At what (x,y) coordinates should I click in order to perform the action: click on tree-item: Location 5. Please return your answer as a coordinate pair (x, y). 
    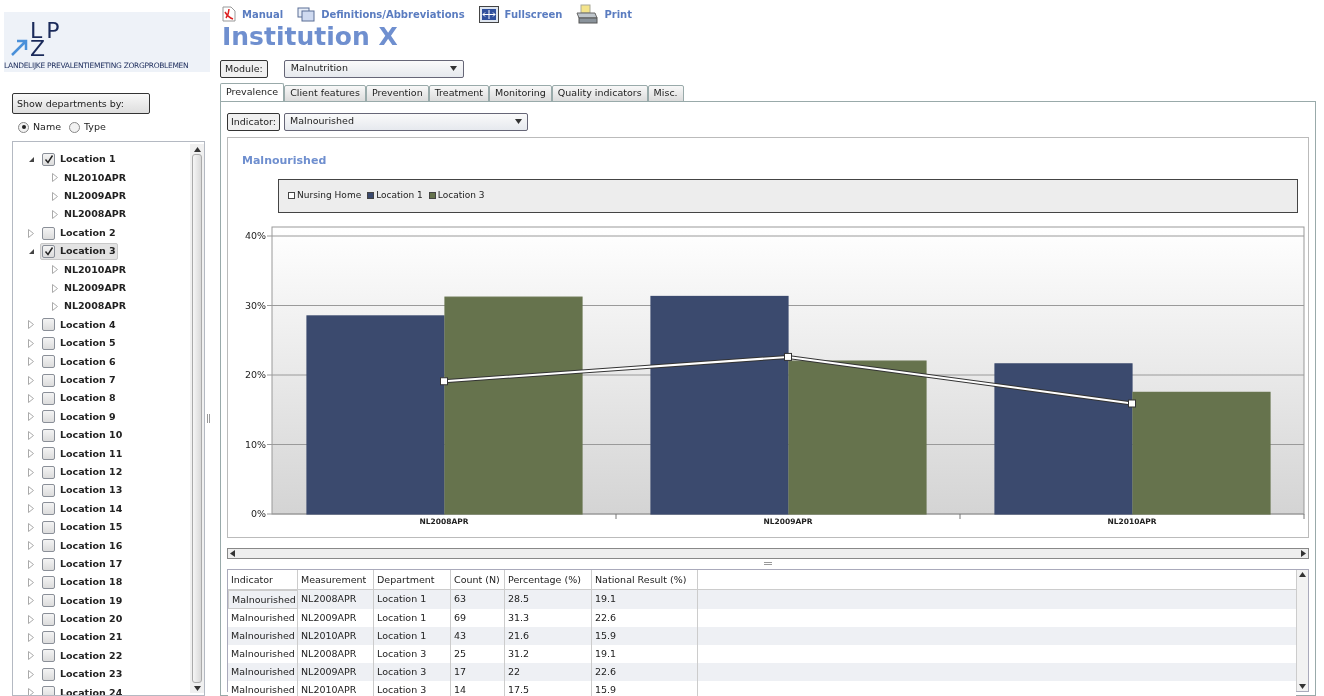
    Looking at the image, I should click on (79, 343).